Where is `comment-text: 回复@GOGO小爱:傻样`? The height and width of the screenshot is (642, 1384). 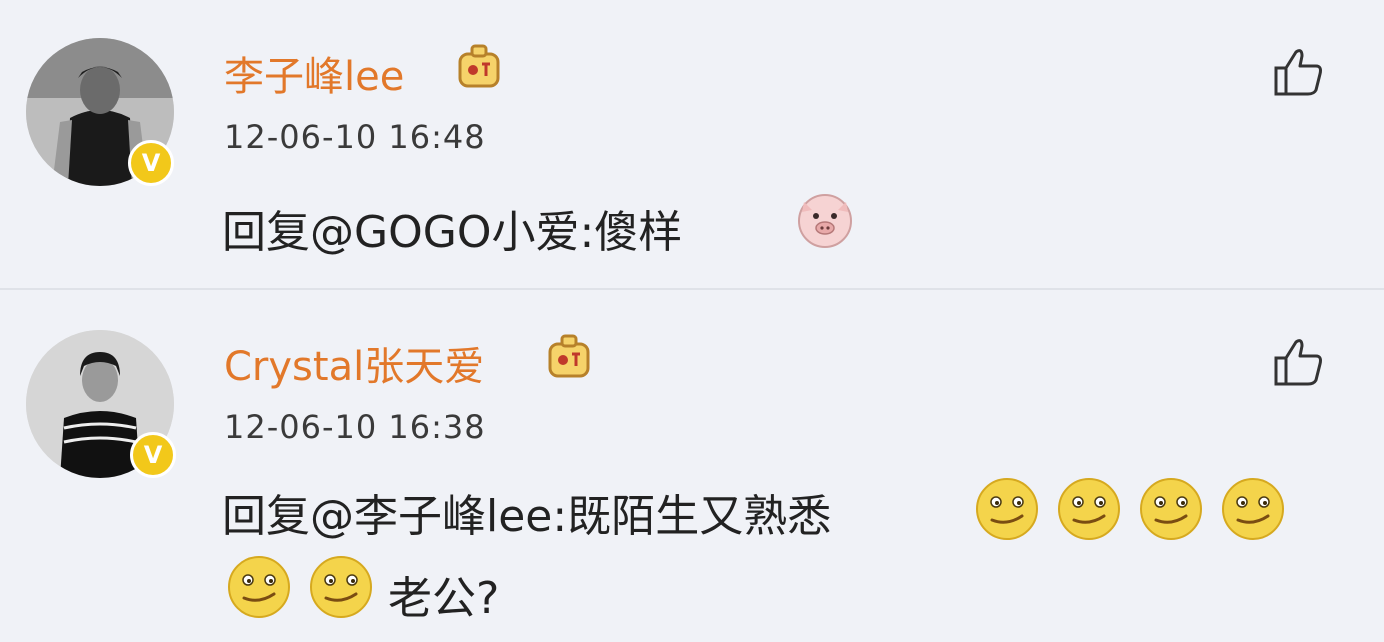
comment-text: 回复@GOGO小爱:傻样 is located at coordinates (452, 228).